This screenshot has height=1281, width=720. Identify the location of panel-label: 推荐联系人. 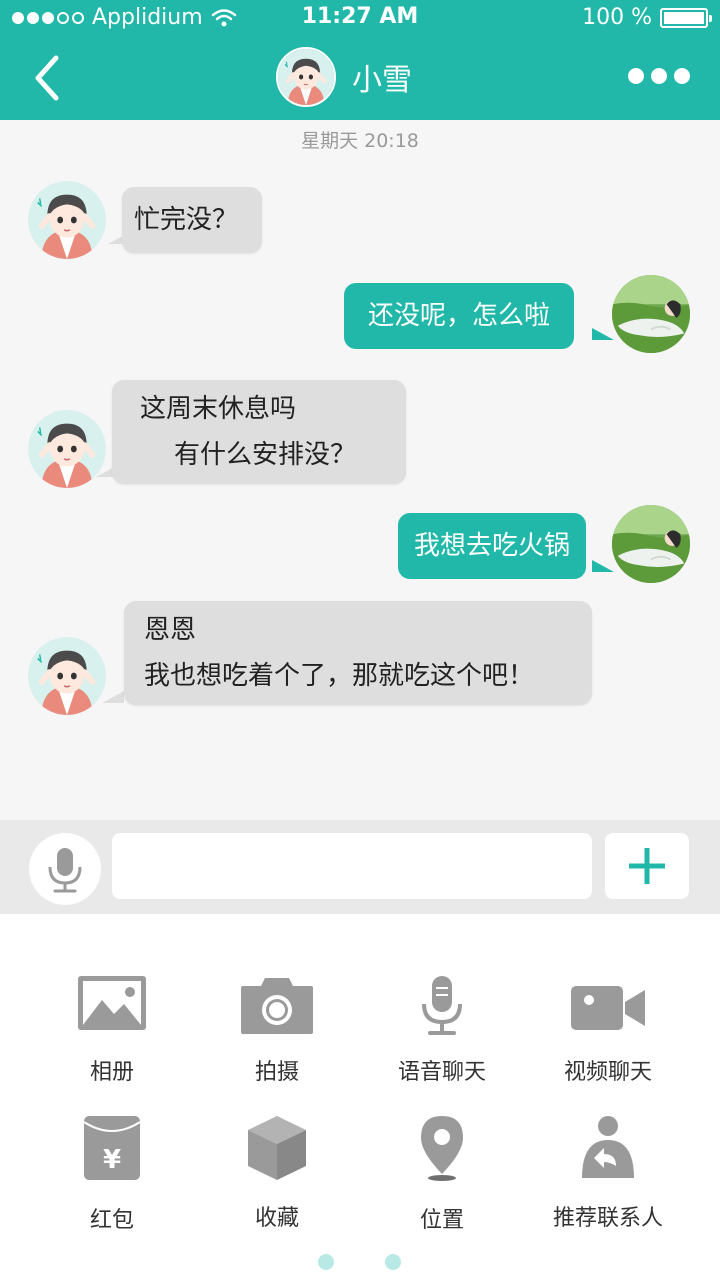
(607, 1218).